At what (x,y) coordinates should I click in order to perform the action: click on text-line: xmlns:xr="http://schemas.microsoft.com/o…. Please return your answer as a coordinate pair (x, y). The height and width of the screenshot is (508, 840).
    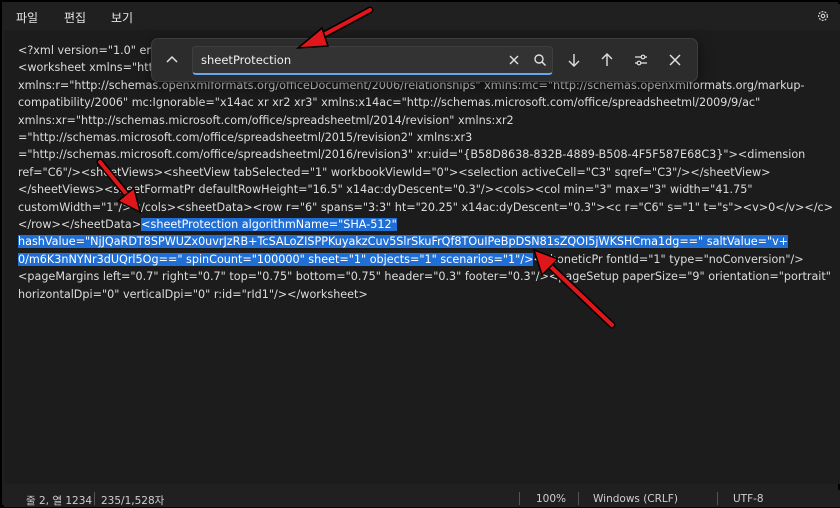
    Looking at the image, I should click on (266, 120).